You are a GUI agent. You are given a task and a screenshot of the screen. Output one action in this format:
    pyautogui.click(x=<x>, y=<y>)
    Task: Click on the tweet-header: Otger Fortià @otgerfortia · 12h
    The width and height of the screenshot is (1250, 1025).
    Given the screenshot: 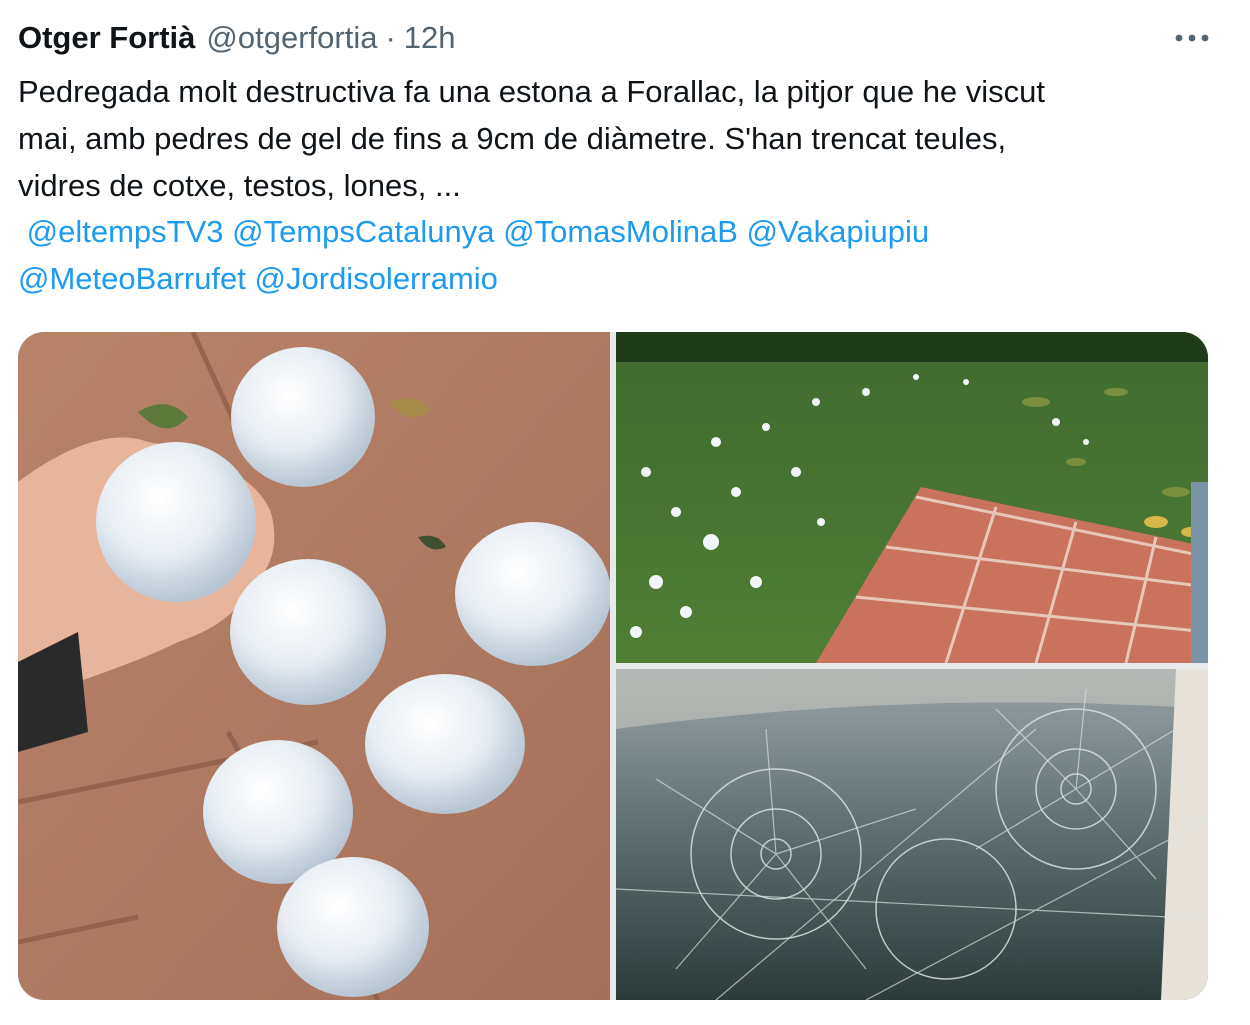 What is the action you would take?
    pyautogui.click(x=237, y=38)
    